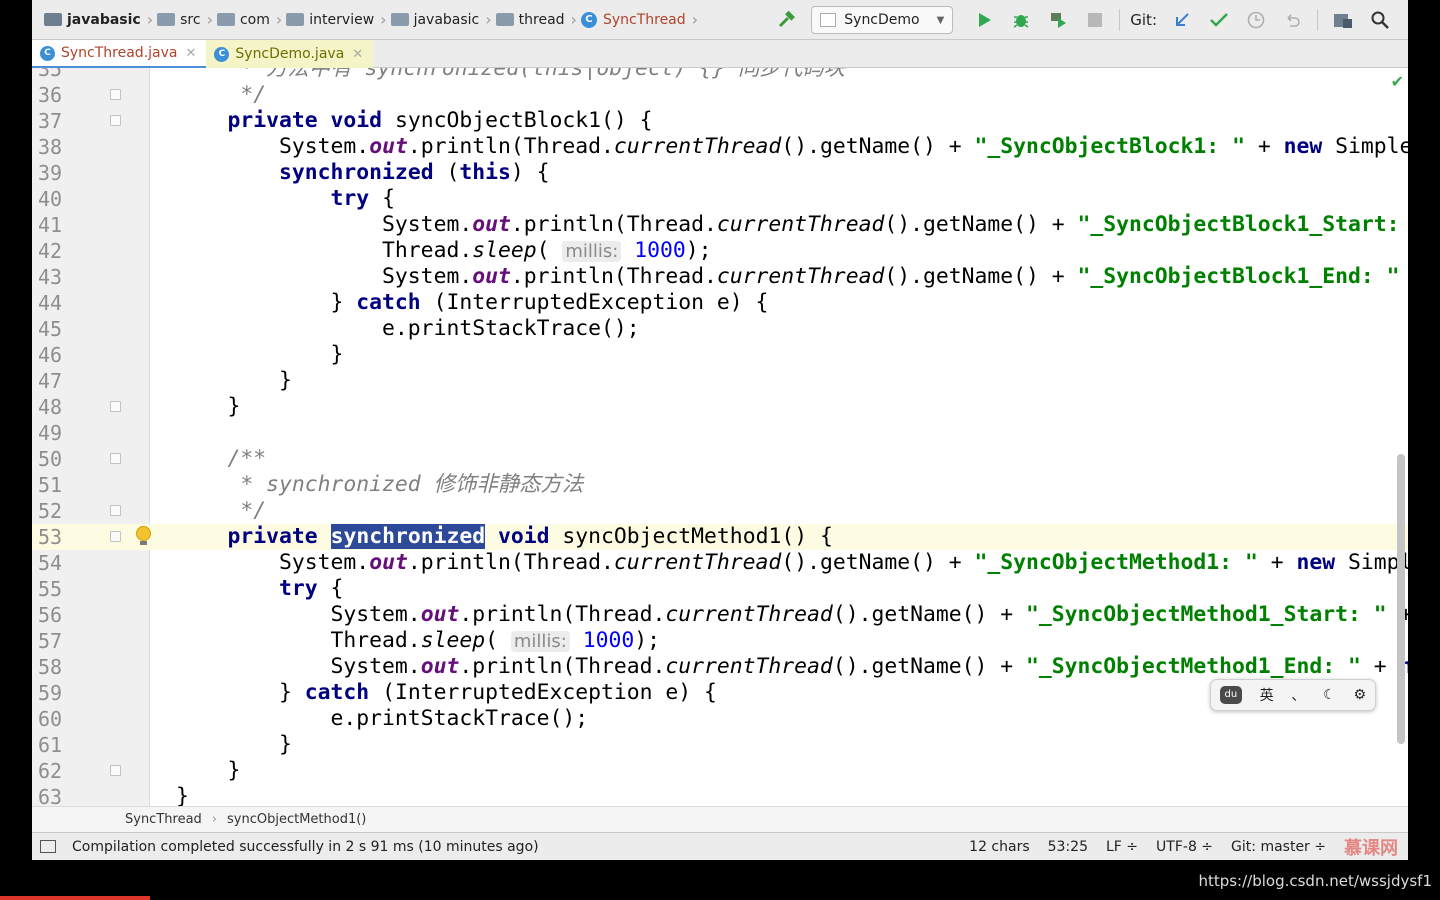 The height and width of the screenshot is (900, 1440). I want to click on code-line: 37 private void syncObjectBlock1() {, so click(720, 121).